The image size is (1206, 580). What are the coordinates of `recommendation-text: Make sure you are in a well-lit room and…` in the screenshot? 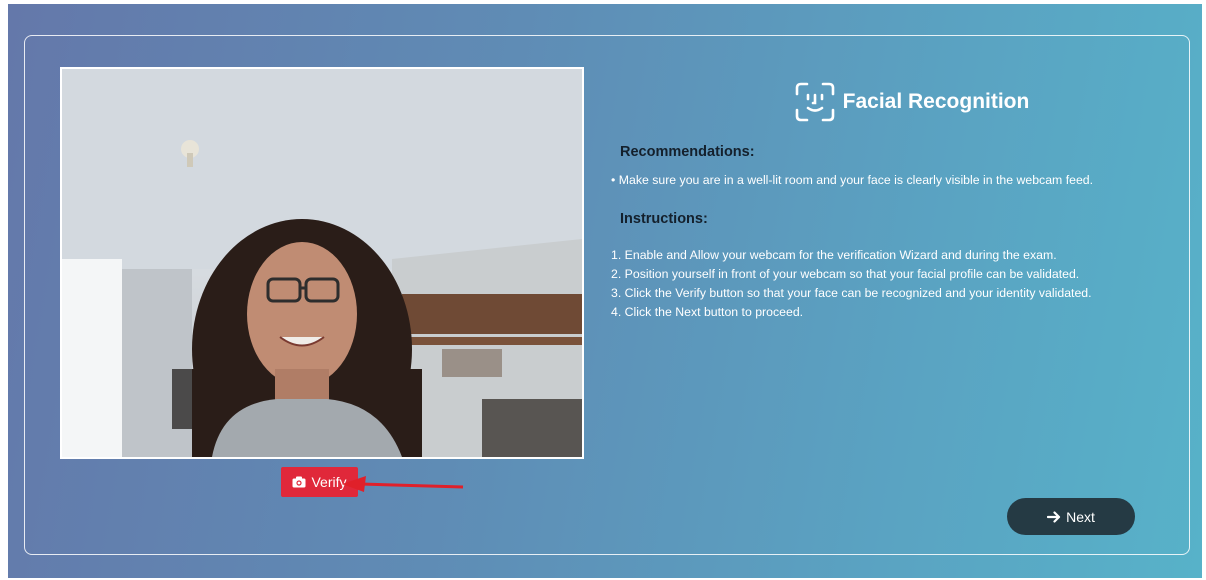 It's located at (856, 180).